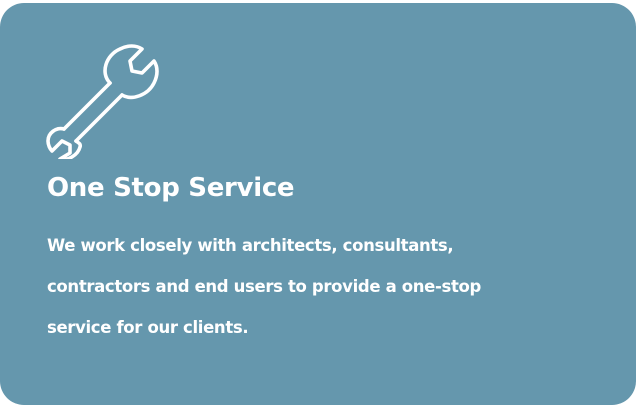  Describe the element at coordinates (102, 101) in the screenshot. I see `wrench-icon` at that location.